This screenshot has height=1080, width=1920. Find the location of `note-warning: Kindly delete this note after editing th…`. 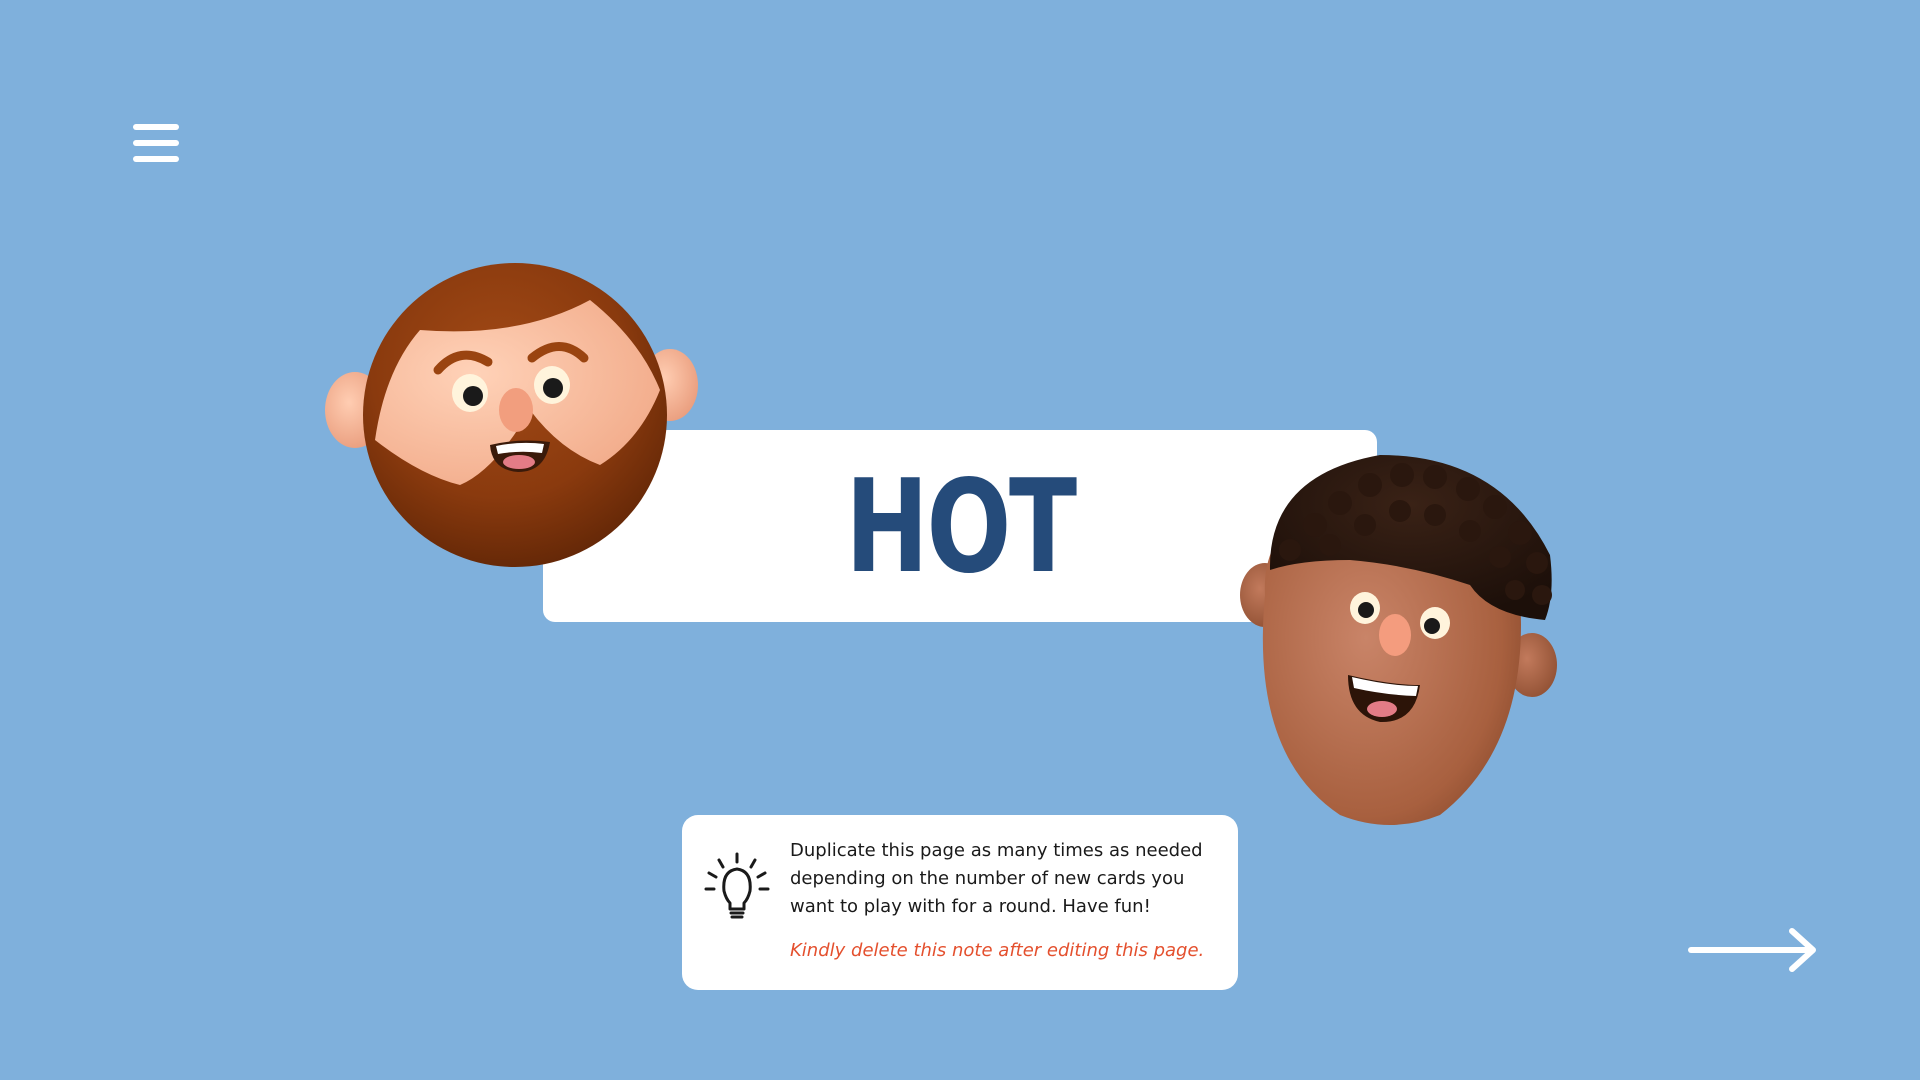

note-warning: Kindly delete this note after editing th… is located at coordinates (997, 950).